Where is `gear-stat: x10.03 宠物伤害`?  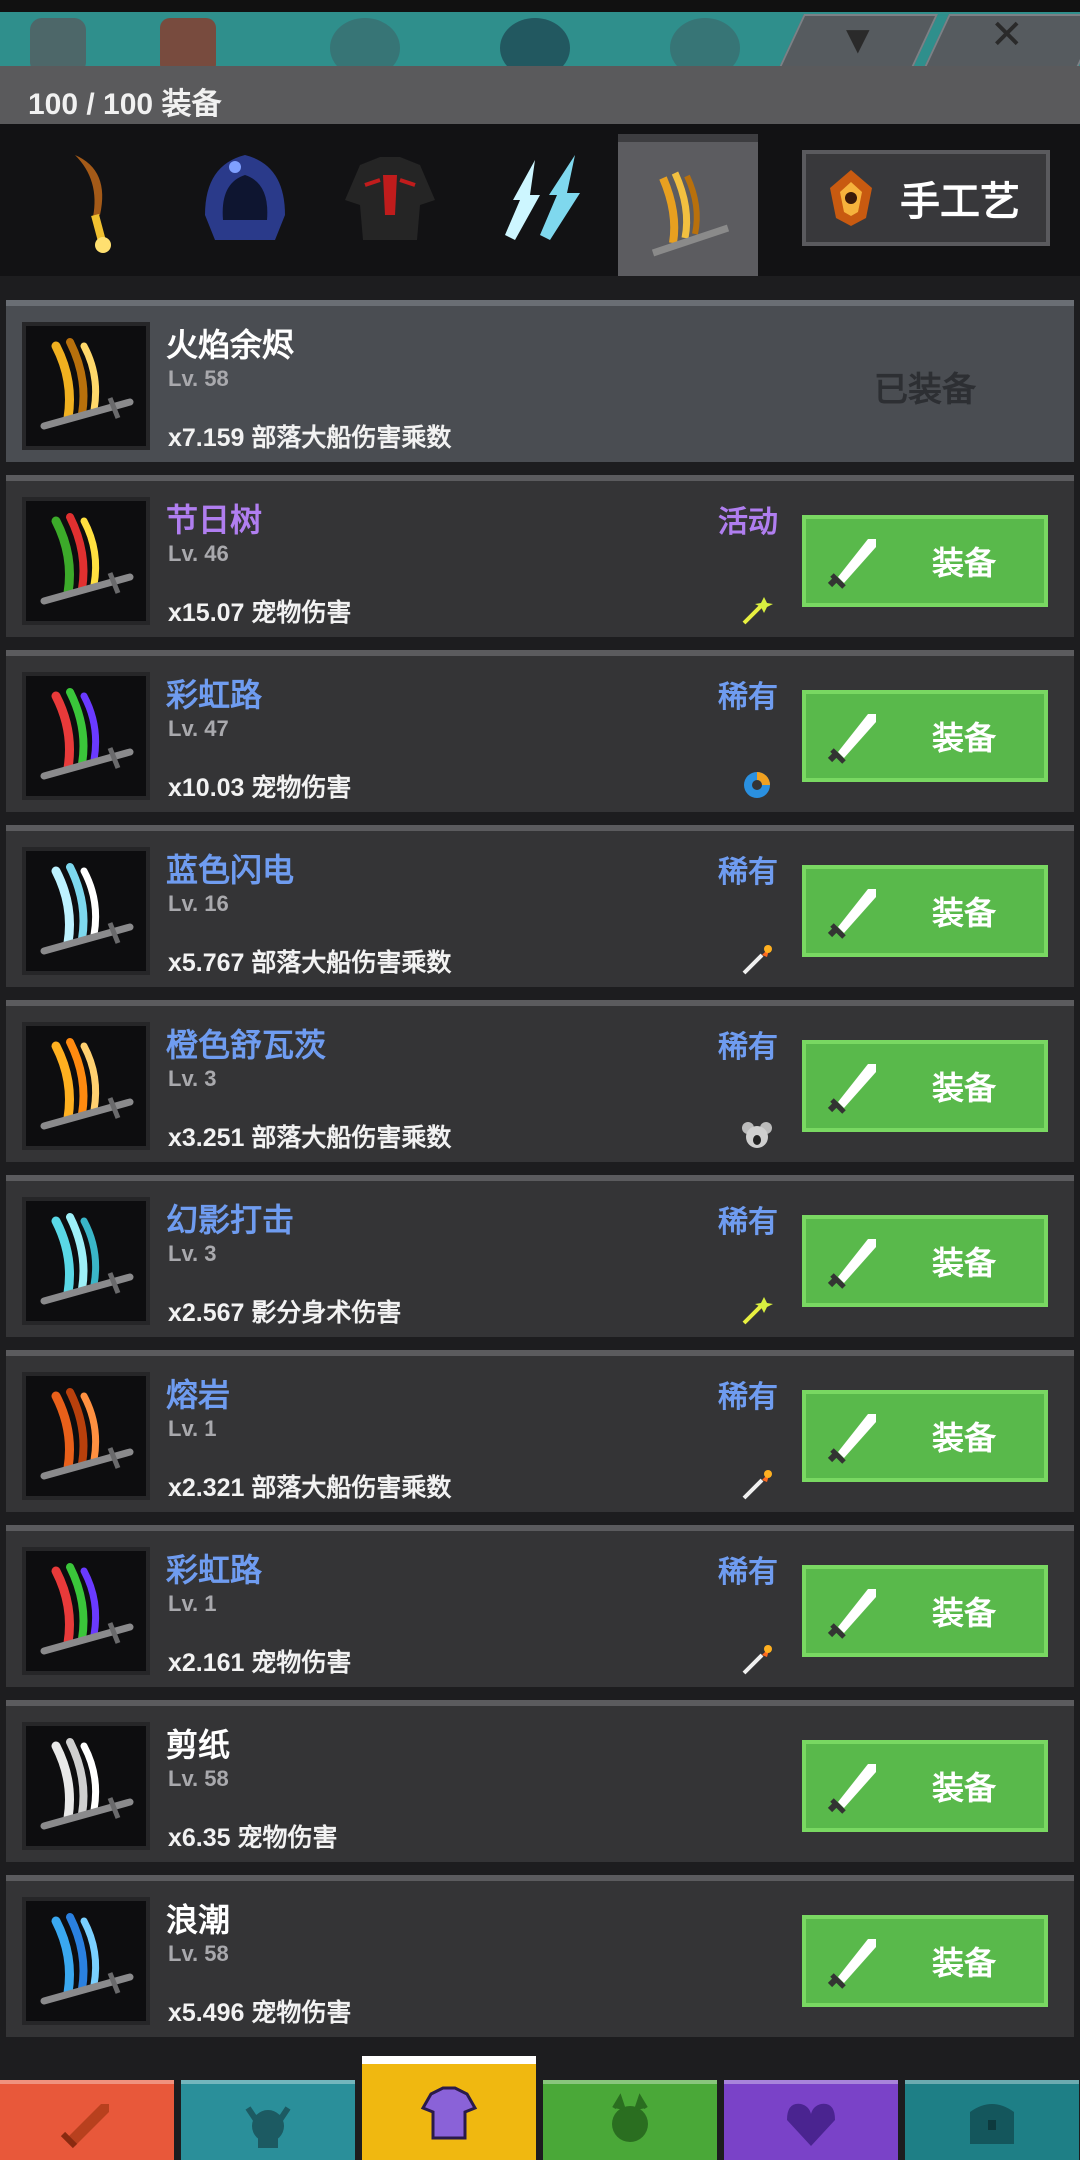
gear-stat: x10.03 宠物伤害 is located at coordinates (260, 788).